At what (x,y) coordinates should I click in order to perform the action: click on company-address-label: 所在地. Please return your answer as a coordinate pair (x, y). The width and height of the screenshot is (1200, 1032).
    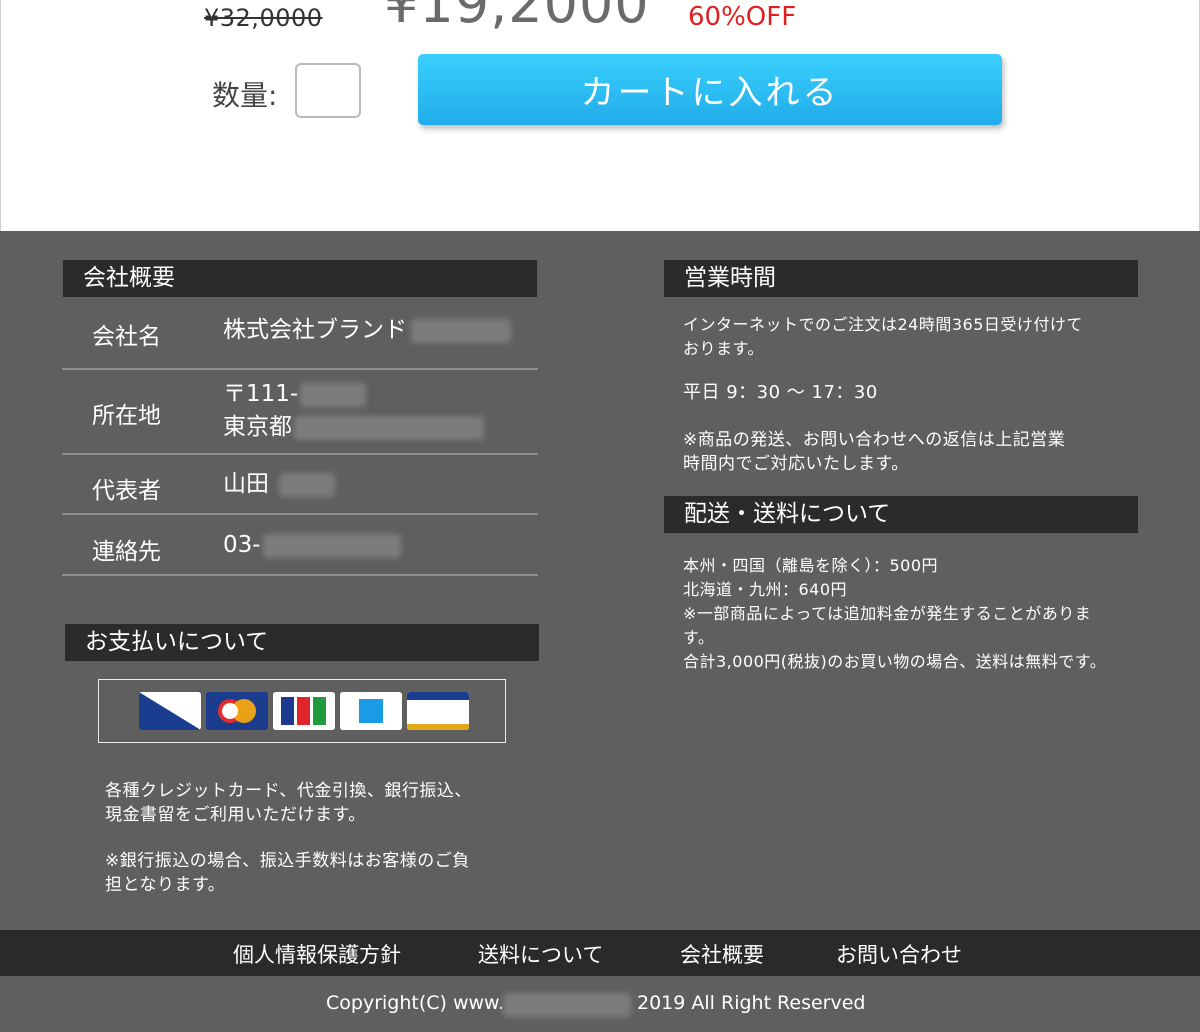
    Looking at the image, I should click on (126, 416).